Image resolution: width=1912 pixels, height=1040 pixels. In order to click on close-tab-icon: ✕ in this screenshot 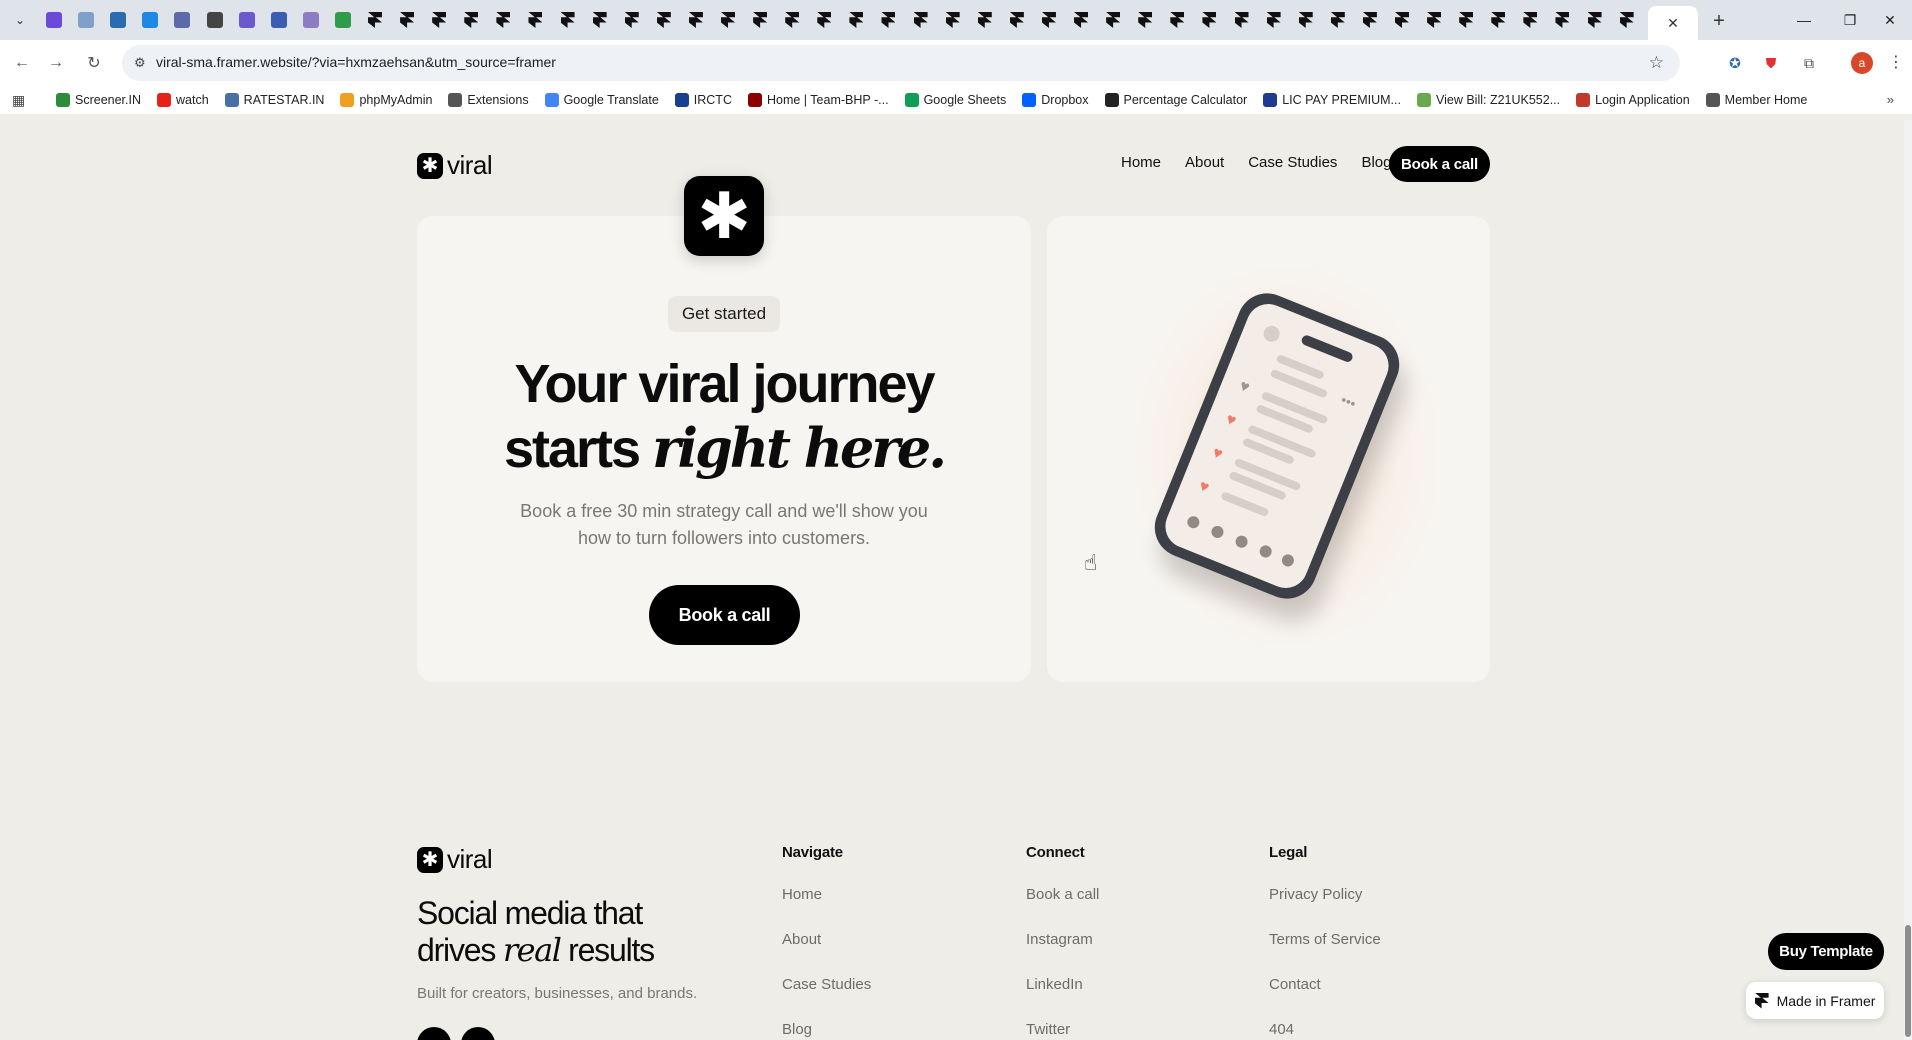, I will do `click(1673, 23)`.